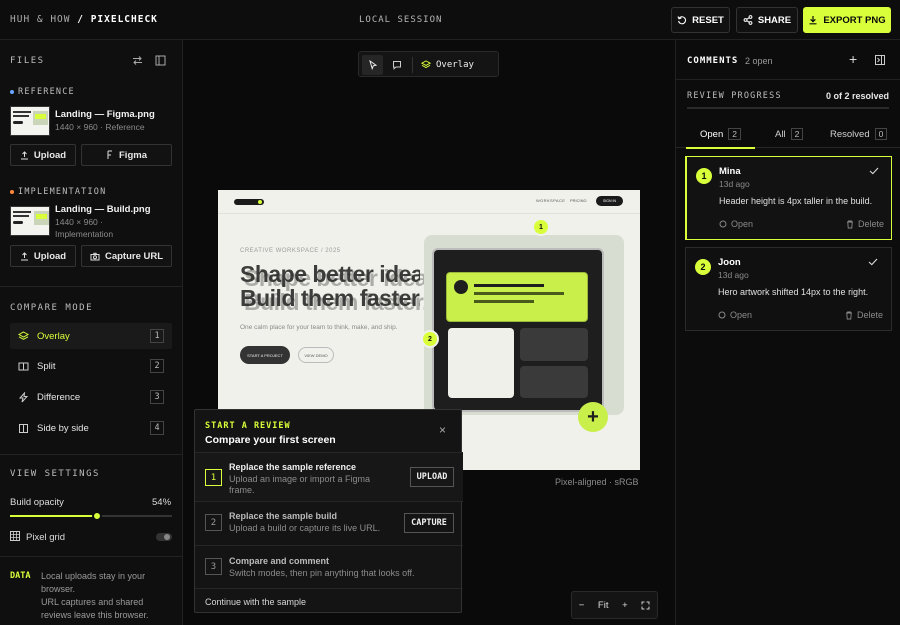  I want to click on share-button: SHARE, so click(767, 20).